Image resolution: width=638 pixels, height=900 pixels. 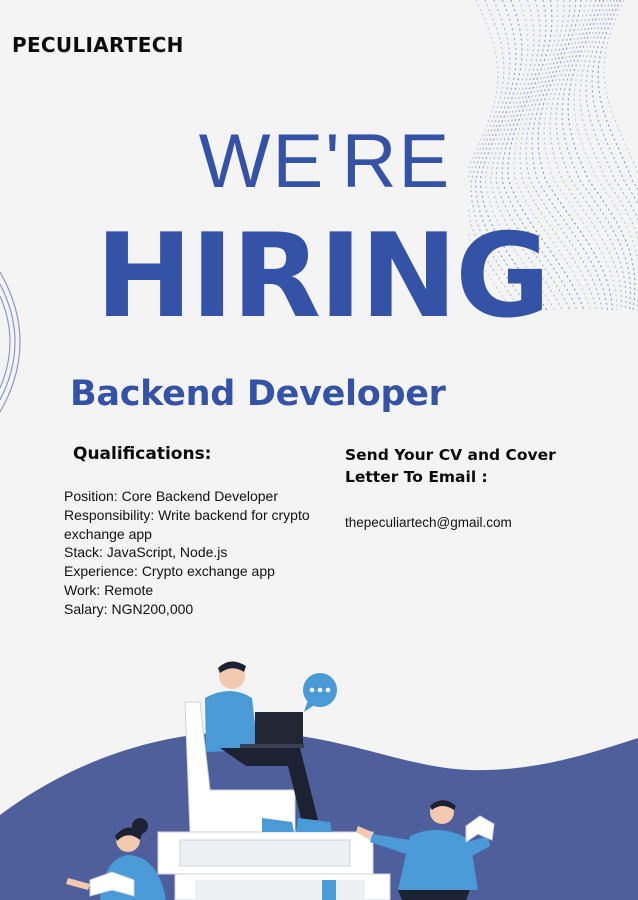 I want to click on qualifications-heading: Qualifications:, so click(x=142, y=454).